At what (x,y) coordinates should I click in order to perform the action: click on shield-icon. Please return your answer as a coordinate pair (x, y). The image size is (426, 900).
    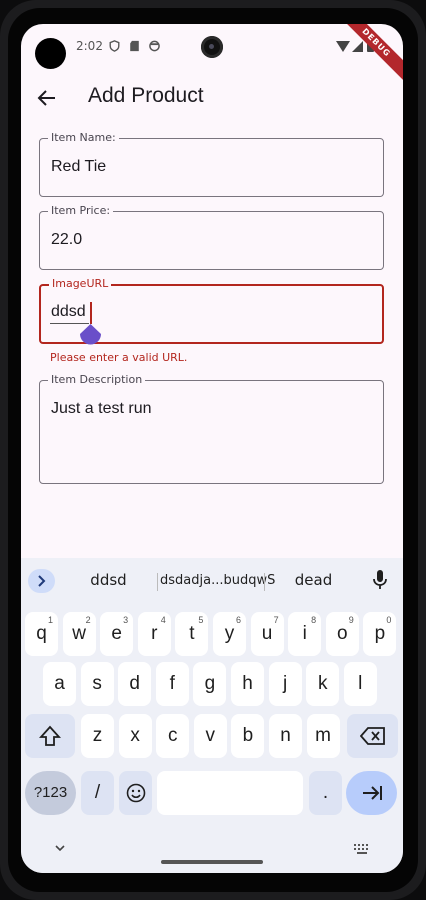
    Looking at the image, I should click on (114, 46).